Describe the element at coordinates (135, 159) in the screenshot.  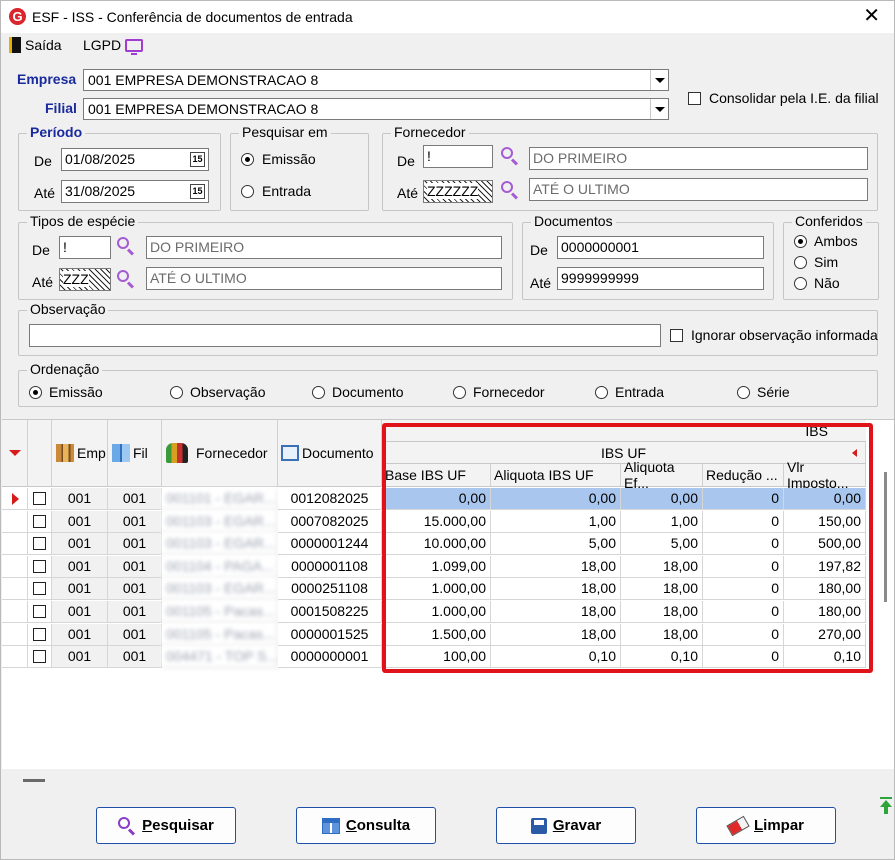
I see `periodo-de-input: 01/08/2025 15` at that location.